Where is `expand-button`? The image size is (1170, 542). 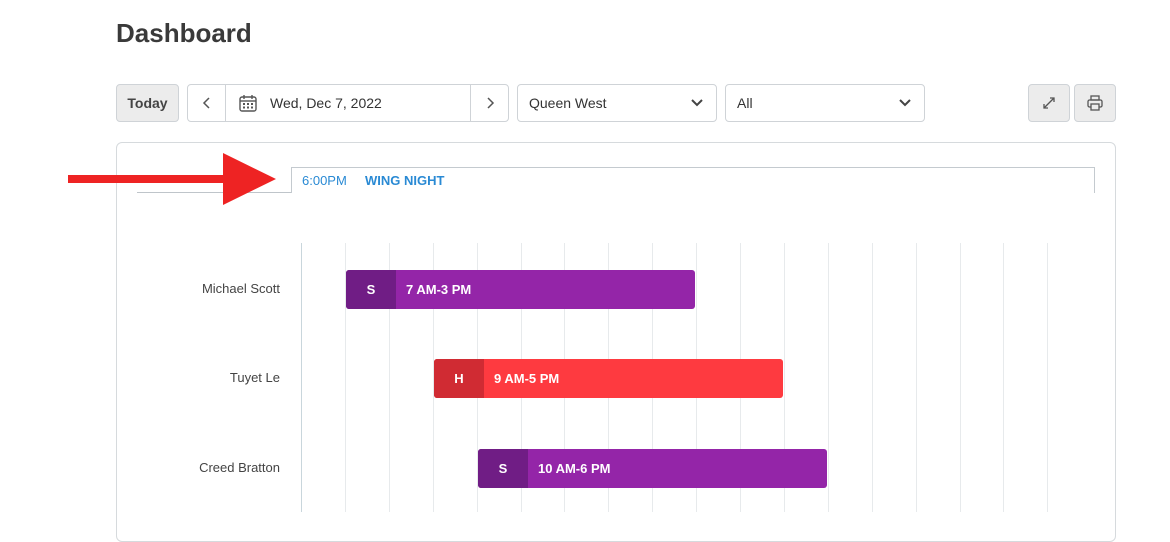
expand-button is located at coordinates (1049, 103).